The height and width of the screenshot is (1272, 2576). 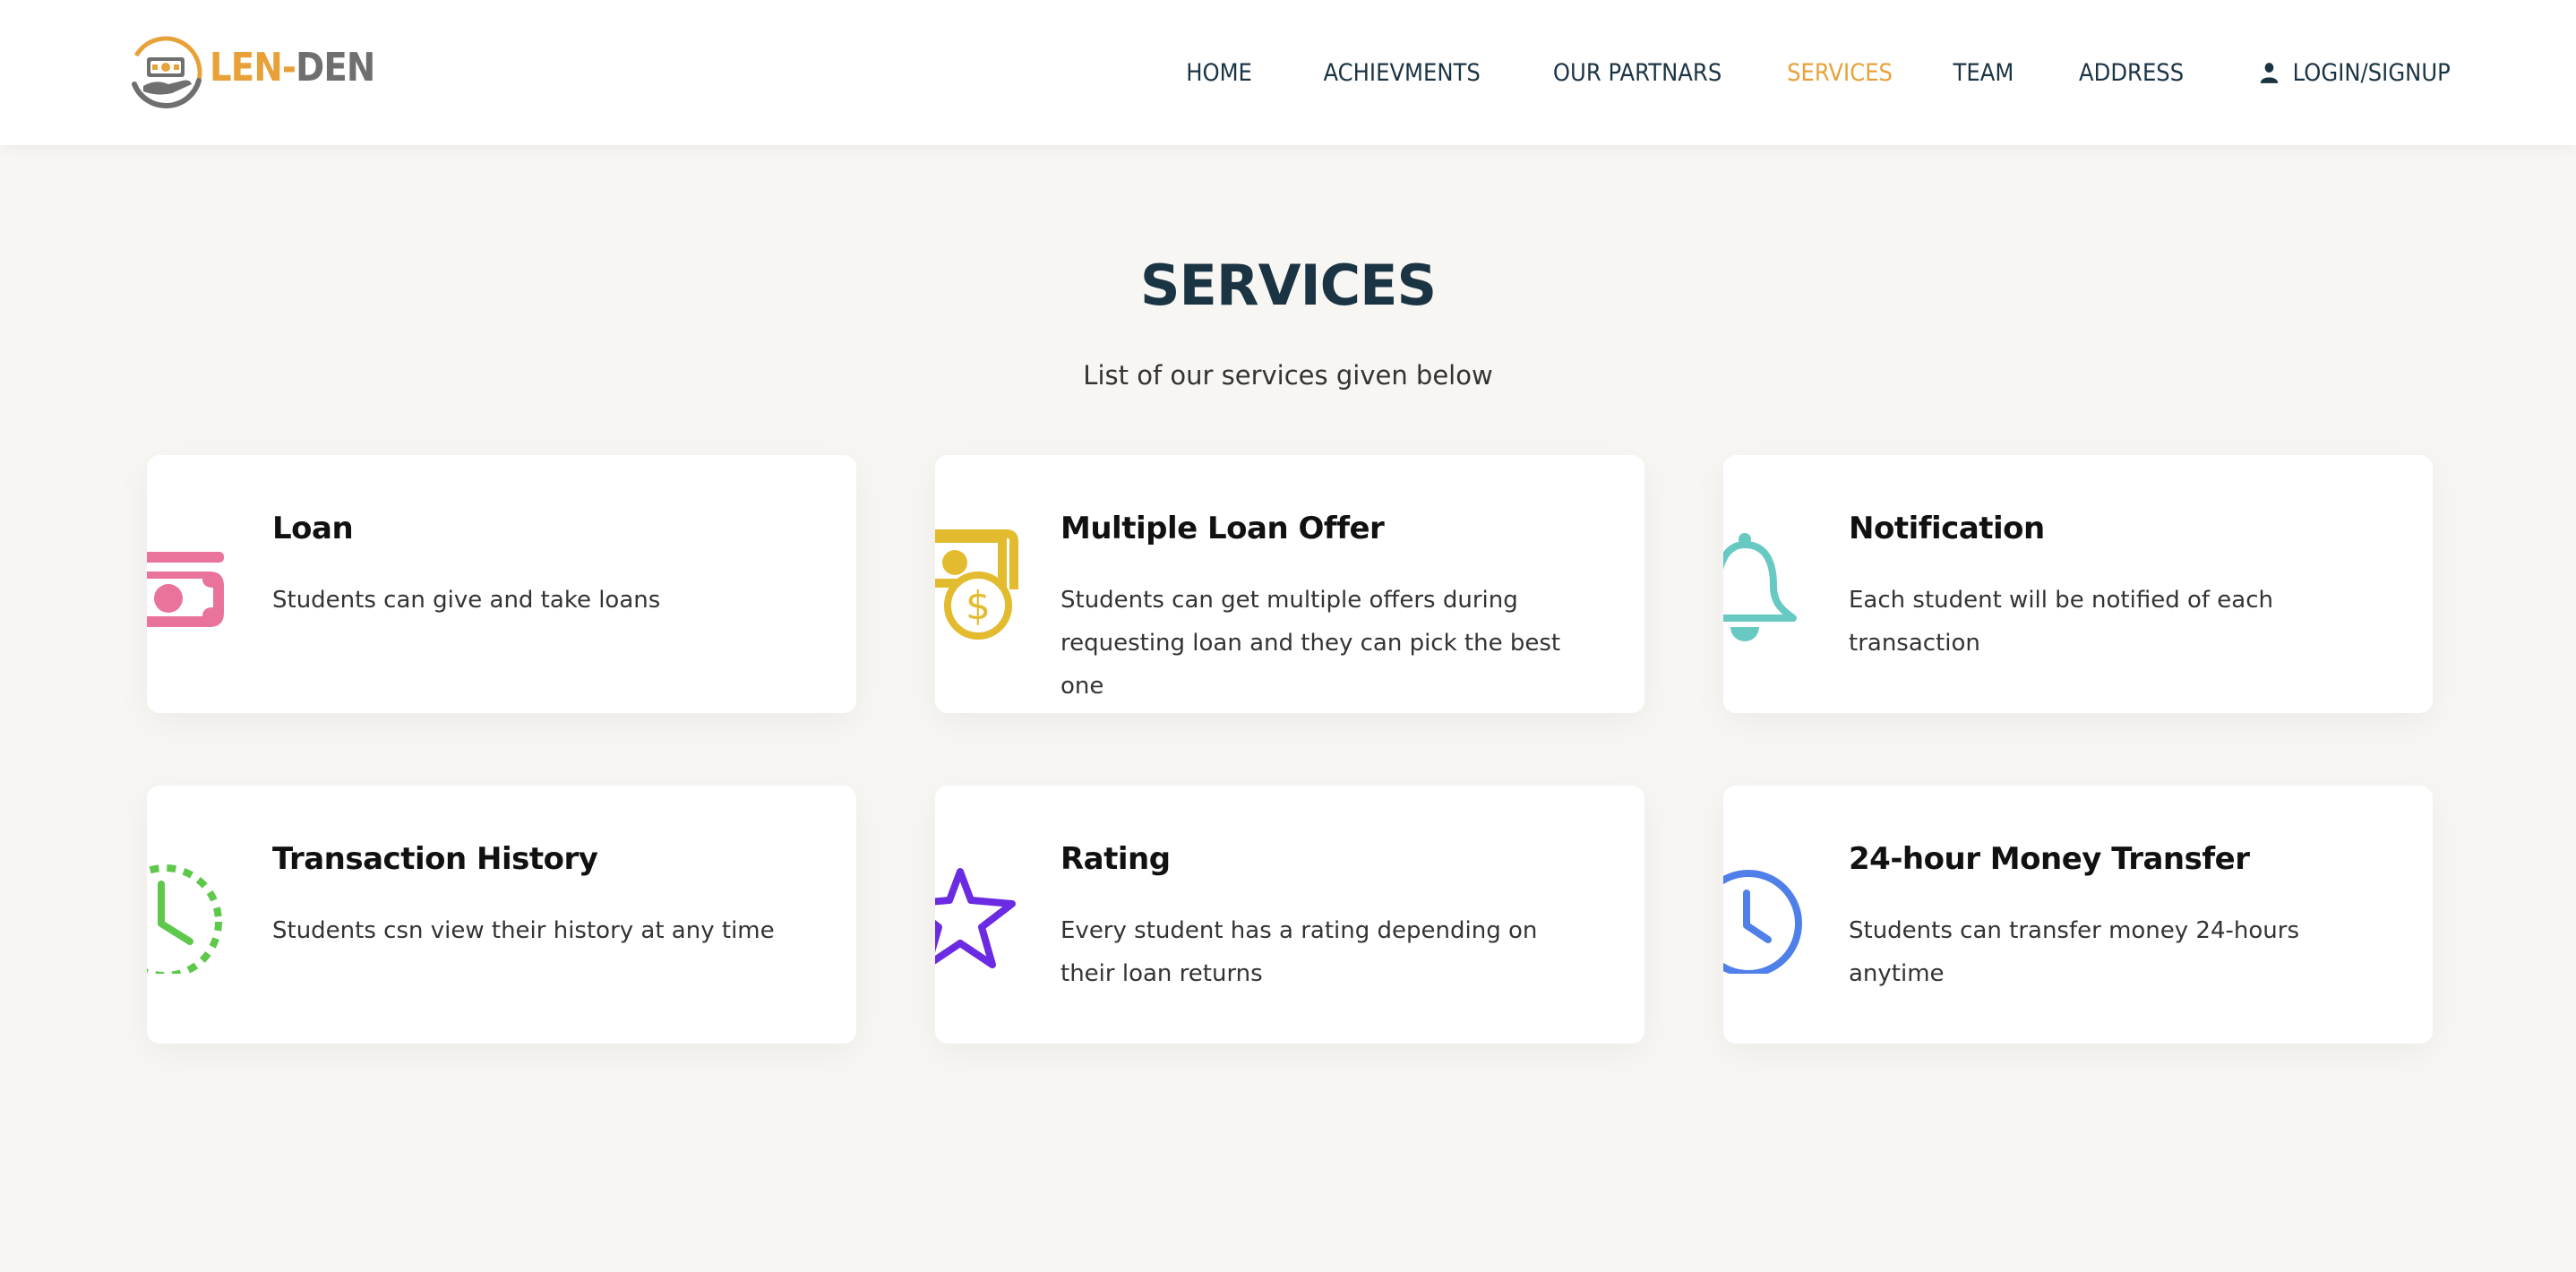 I want to click on logo-text-len: LEN-, so click(x=253, y=67).